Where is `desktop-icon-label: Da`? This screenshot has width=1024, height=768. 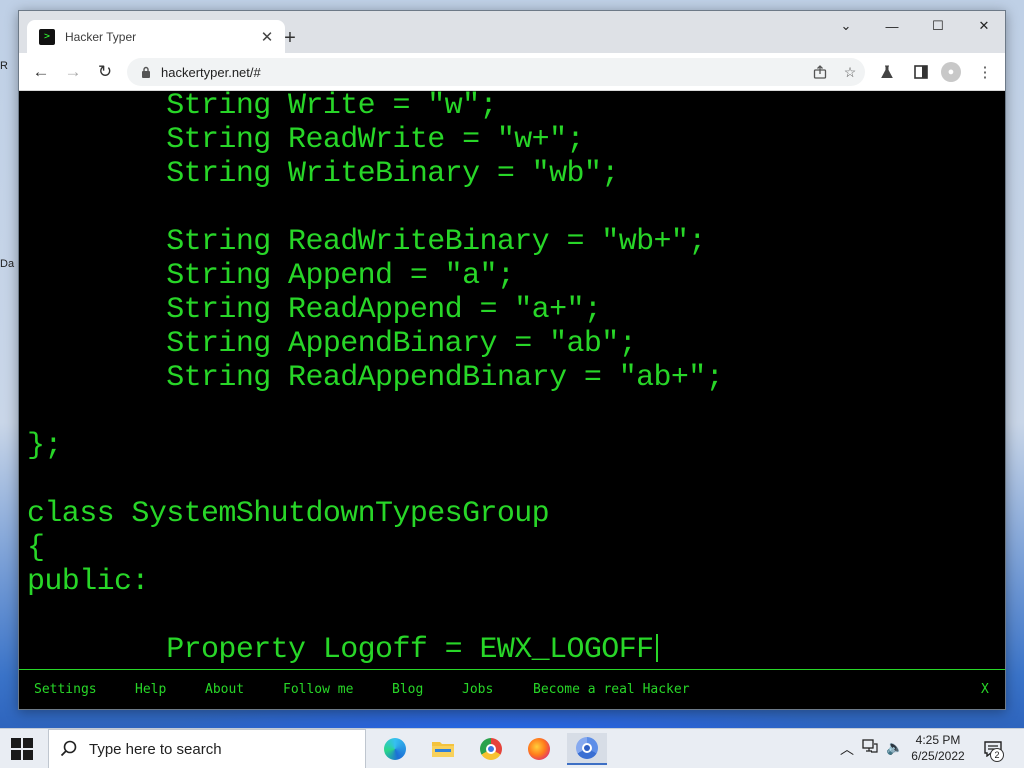 desktop-icon-label: Da is located at coordinates (7, 264).